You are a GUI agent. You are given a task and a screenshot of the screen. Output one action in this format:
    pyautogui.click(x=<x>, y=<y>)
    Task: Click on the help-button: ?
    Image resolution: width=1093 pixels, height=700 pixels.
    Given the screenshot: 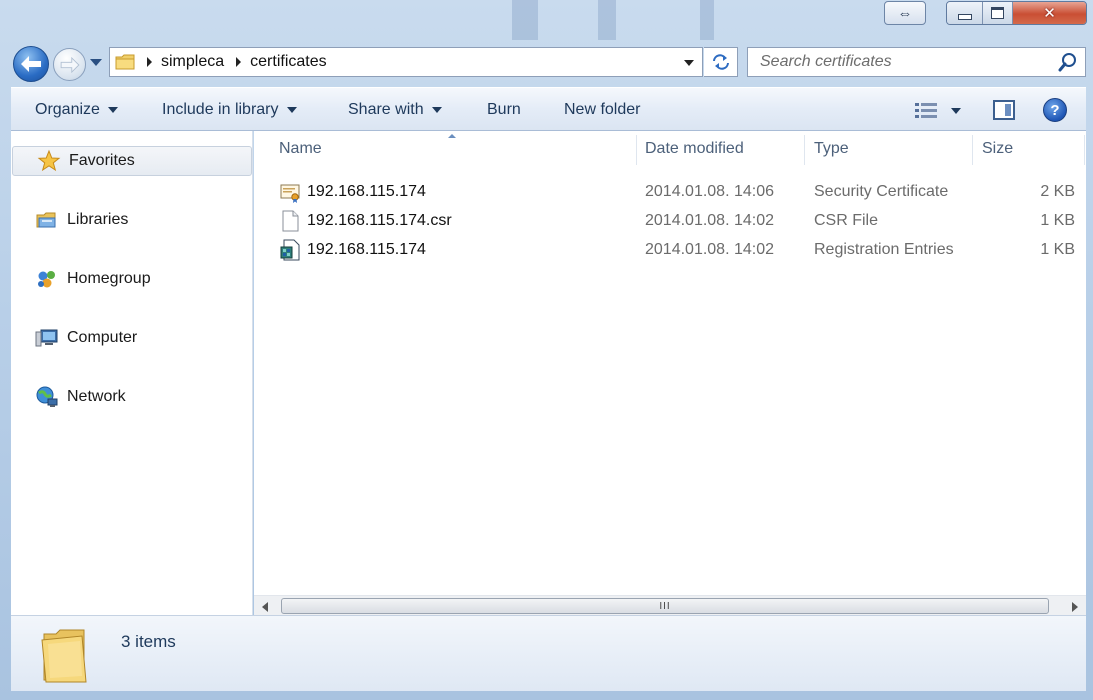 What is the action you would take?
    pyautogui.click(x=1055, y=110)
    